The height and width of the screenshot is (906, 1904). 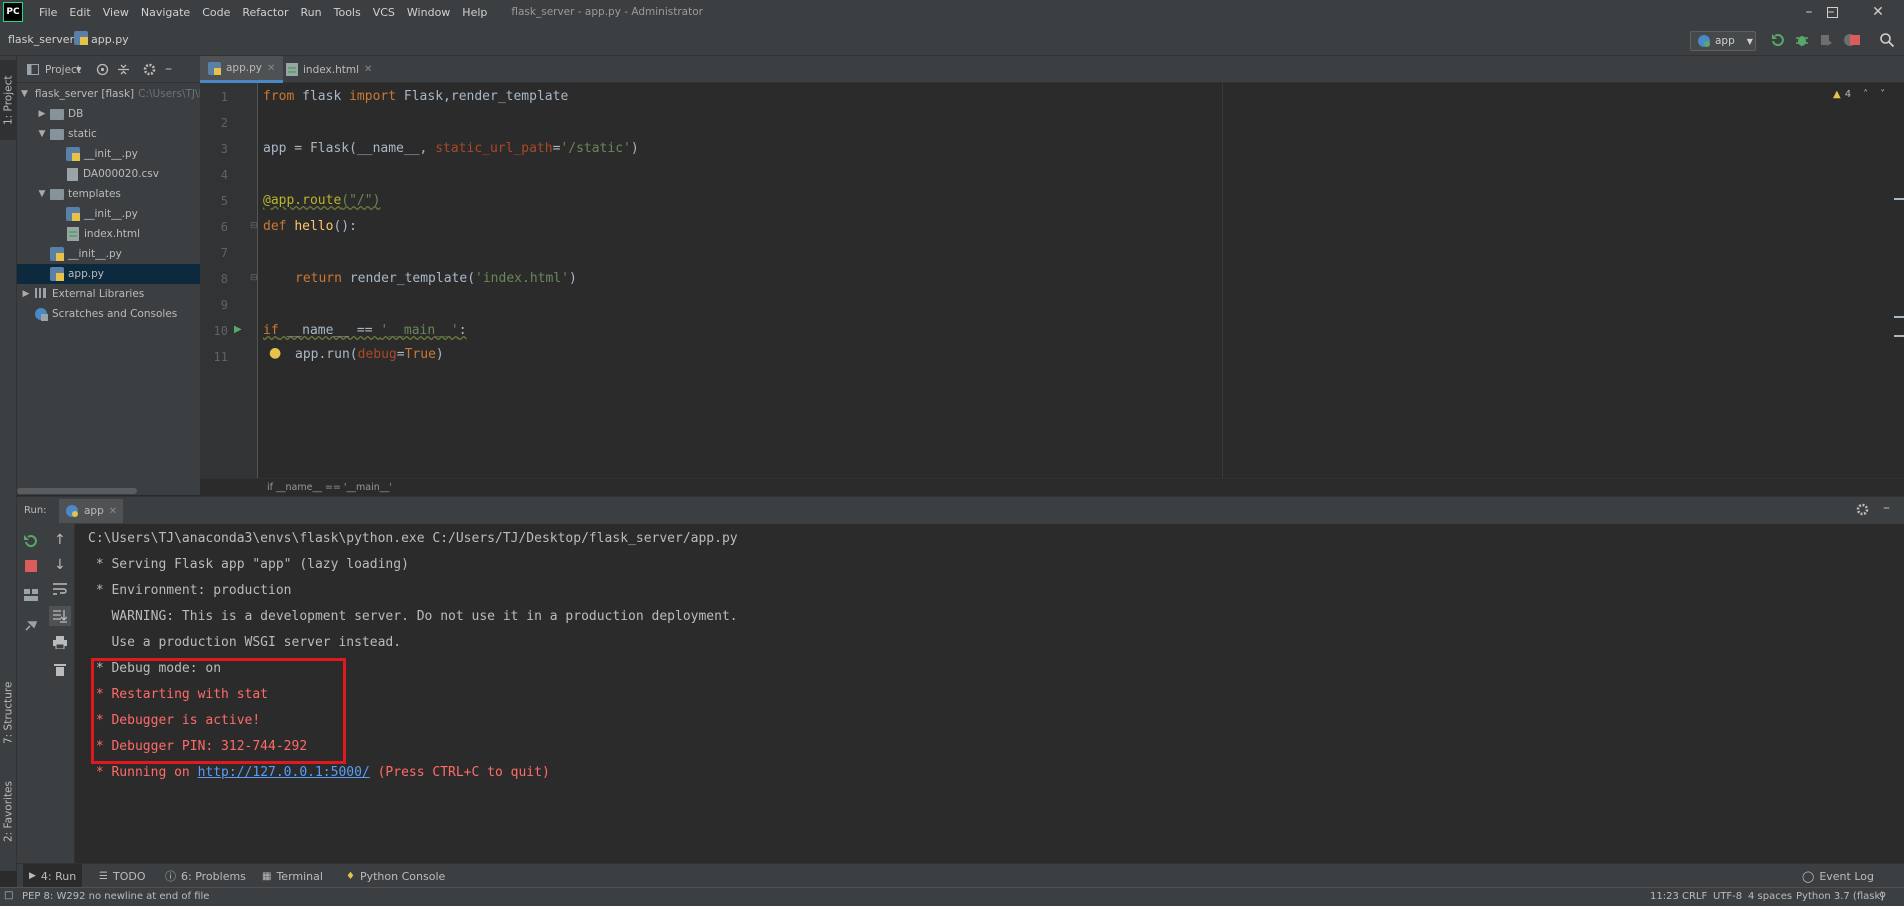 I want to click on menu-run: Run, so click(x=311, y=12).